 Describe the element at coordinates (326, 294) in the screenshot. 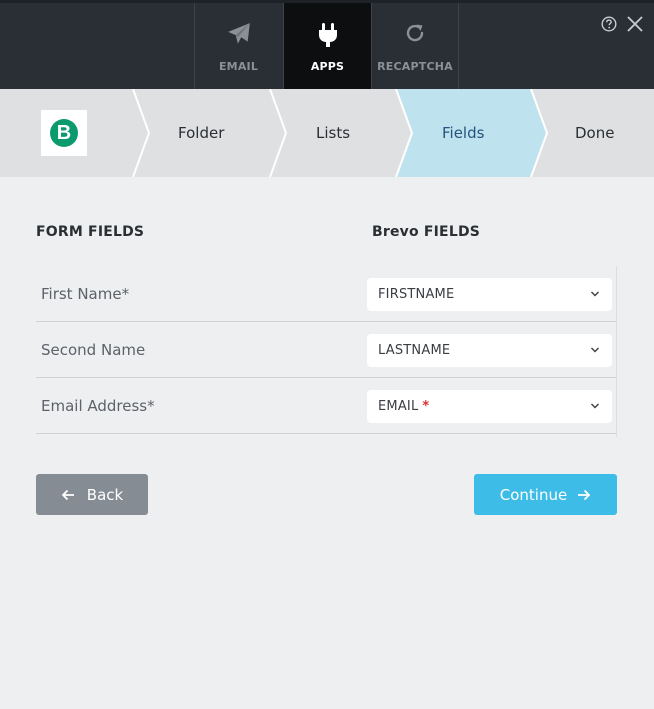

I see `field-mapping-row: First Name* FIRSTNAME` at that location.